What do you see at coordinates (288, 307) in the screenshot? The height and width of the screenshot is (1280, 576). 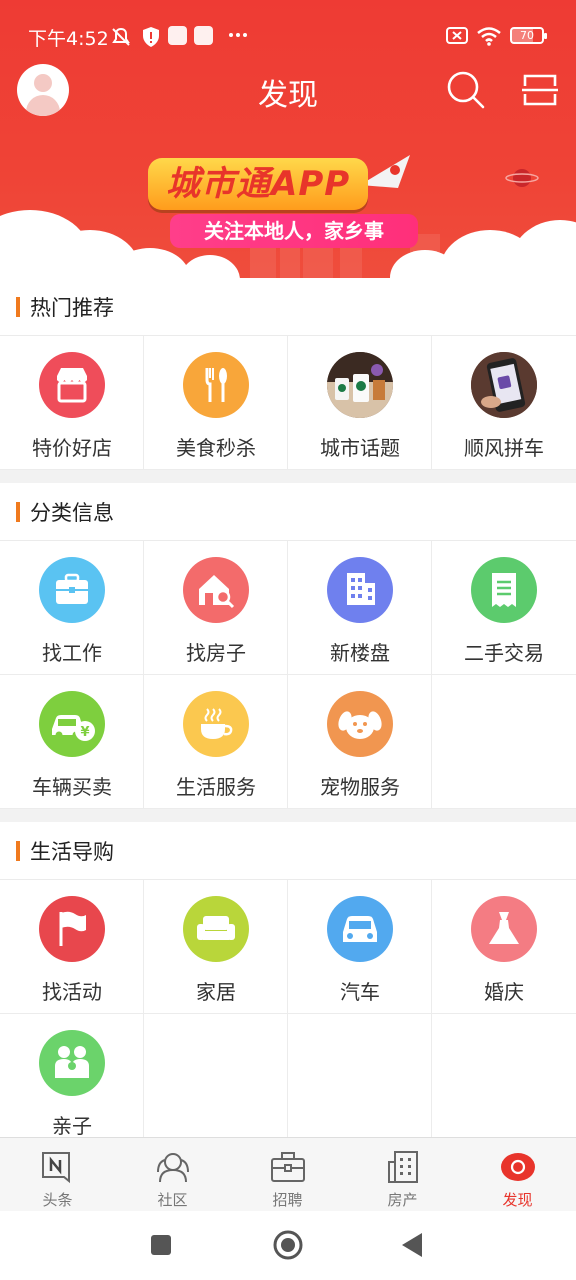 I see `section-header: 热门推荐` at bounding box center [288, 307].